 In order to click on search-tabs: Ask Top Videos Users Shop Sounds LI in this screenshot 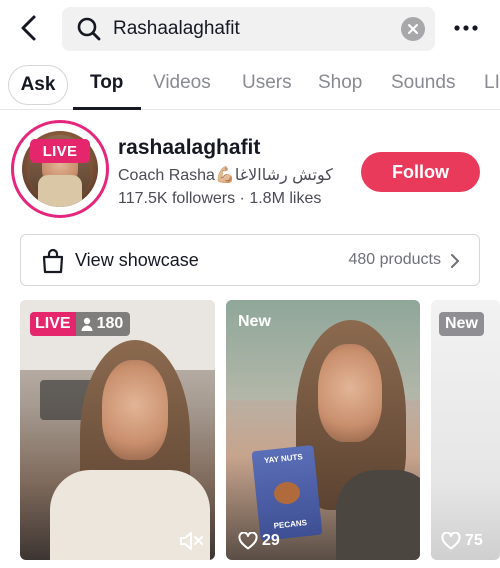, I will do `click(250, 86)`.